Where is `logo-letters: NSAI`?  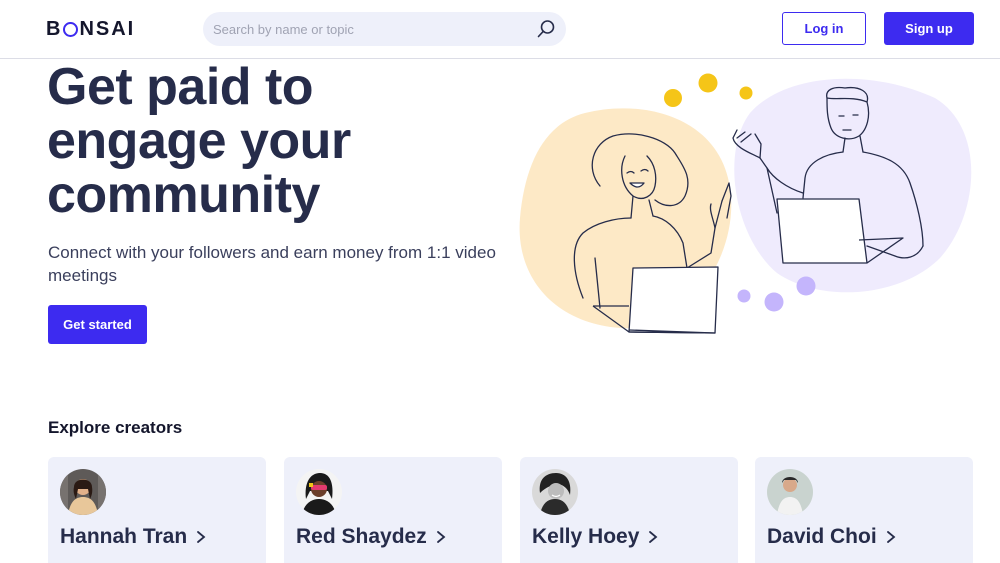 logo-letters: NSAI is located at coordinates (107, 29).